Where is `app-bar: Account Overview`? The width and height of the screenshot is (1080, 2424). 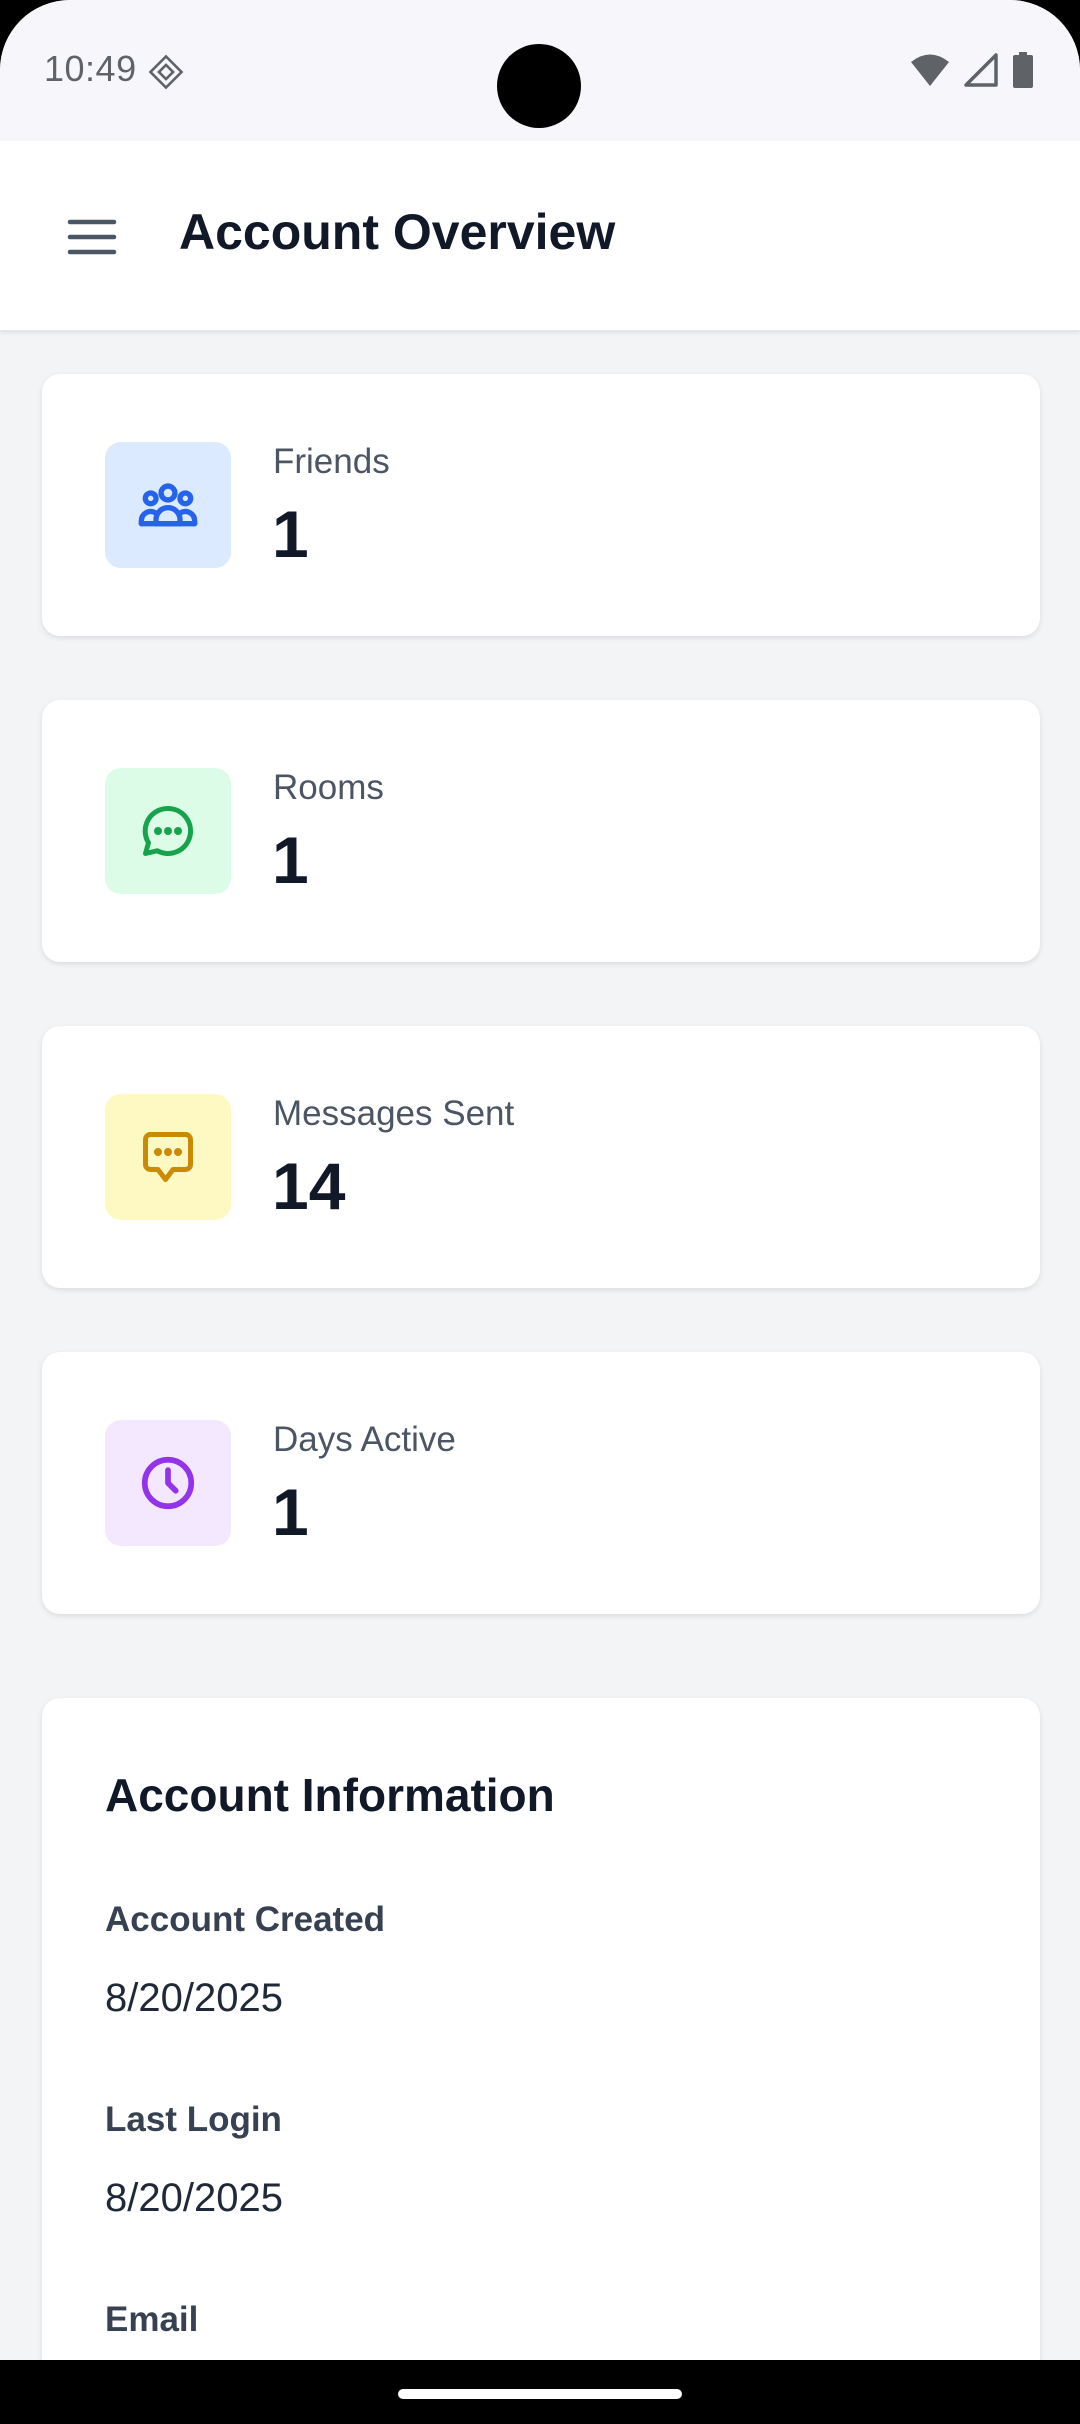
app-bar: Account Overview is located at coordinates (540, 236).